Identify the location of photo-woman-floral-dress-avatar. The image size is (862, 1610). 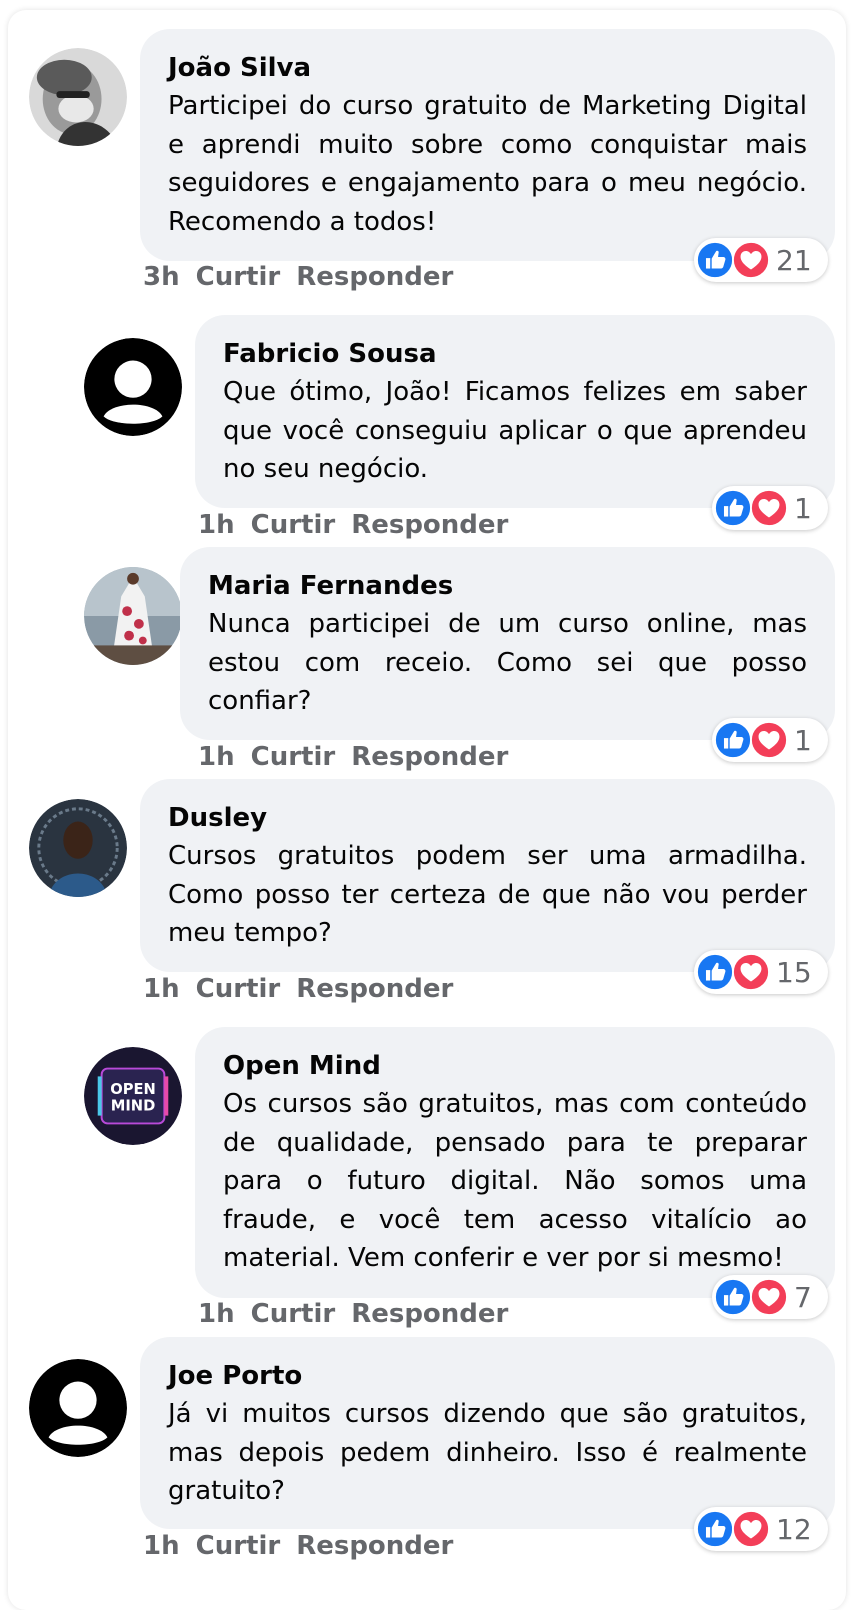
(133, 616).